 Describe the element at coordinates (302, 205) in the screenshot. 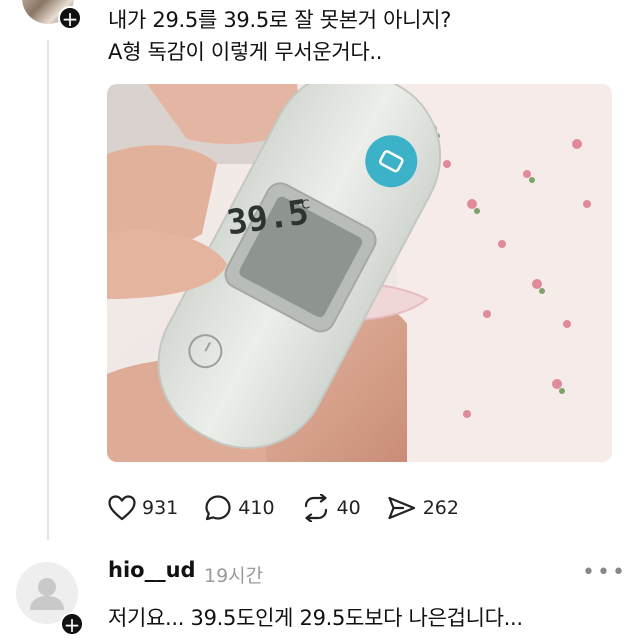

I see `thermometer-unit: °C` at that location.